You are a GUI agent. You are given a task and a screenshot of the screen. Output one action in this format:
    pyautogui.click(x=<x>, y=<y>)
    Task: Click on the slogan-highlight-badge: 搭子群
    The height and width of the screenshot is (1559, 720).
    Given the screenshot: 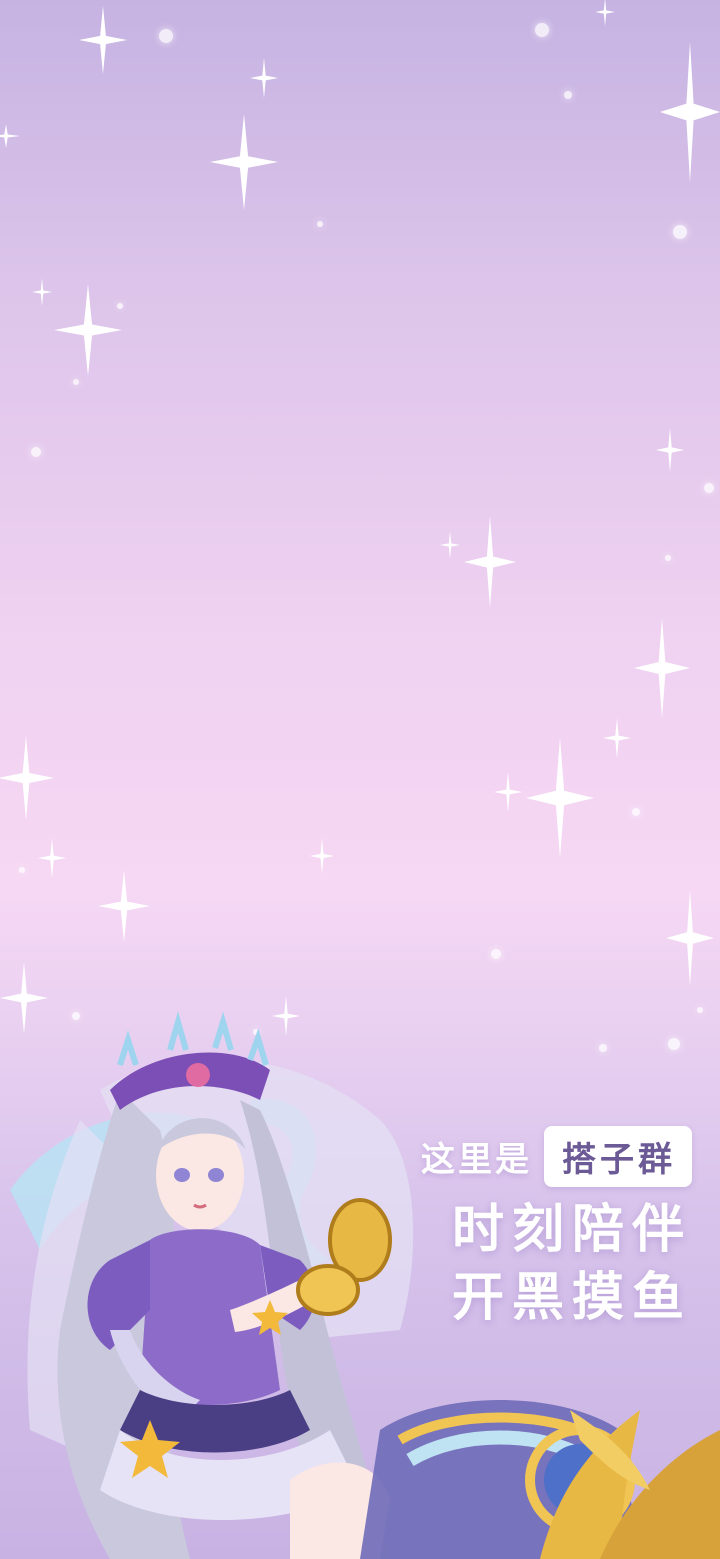 What is the action you would take?
    pyautogui.click(x=618, y=1156)
    